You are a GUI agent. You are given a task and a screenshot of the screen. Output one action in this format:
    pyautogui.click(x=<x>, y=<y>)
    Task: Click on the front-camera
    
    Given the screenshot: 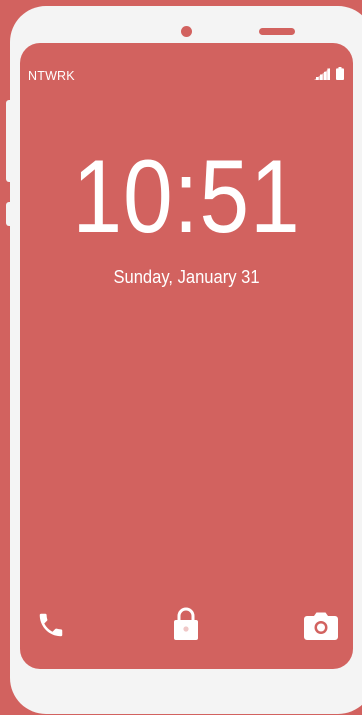 What is the action you would take?
    pyautogui.click(x=186, y=31)
    